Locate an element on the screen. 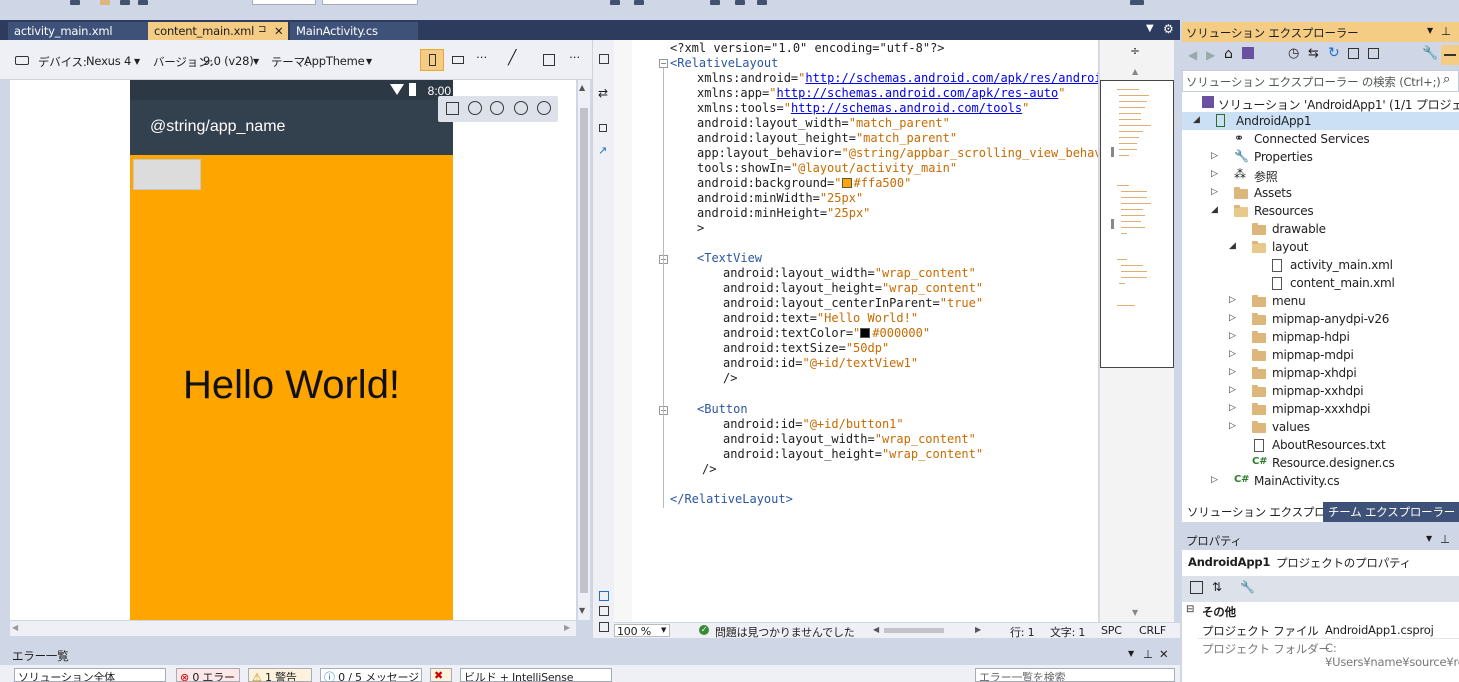 This screenshot has width=1459, height=682. toolbar-icon-c is located at coordinates (715, 2).